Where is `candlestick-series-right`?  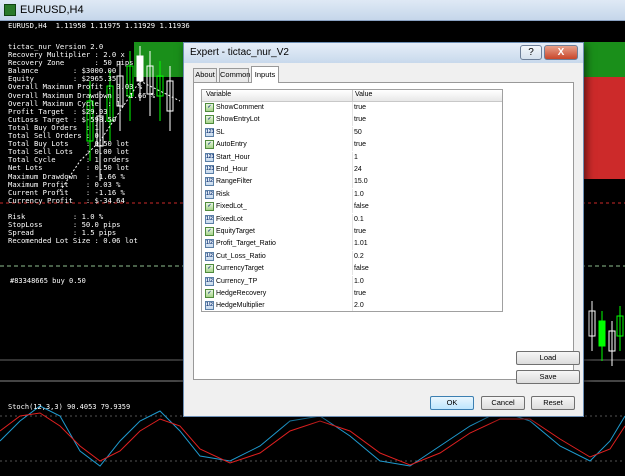
candlestick-series-right is located at coordinates (606, 333).